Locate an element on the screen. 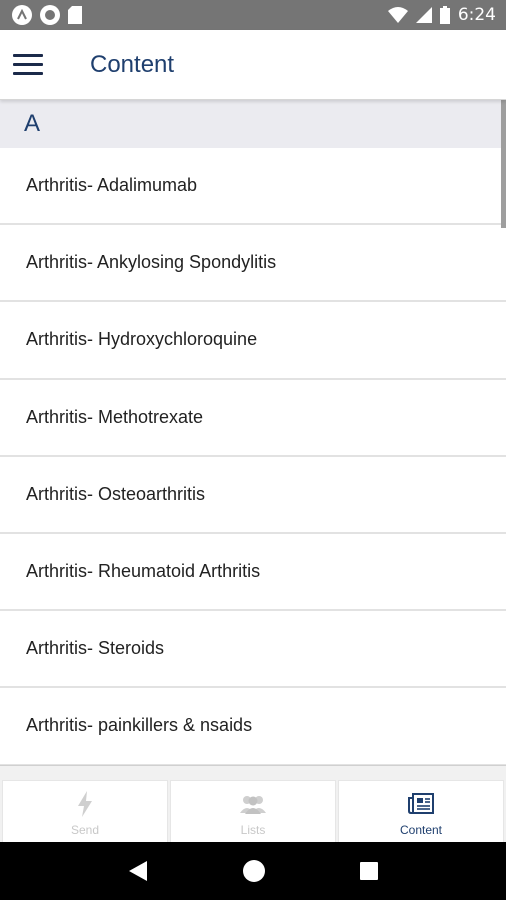 The height and width of the screenshot is (900, 506). signal-icon is located at coordinates (423, 15).